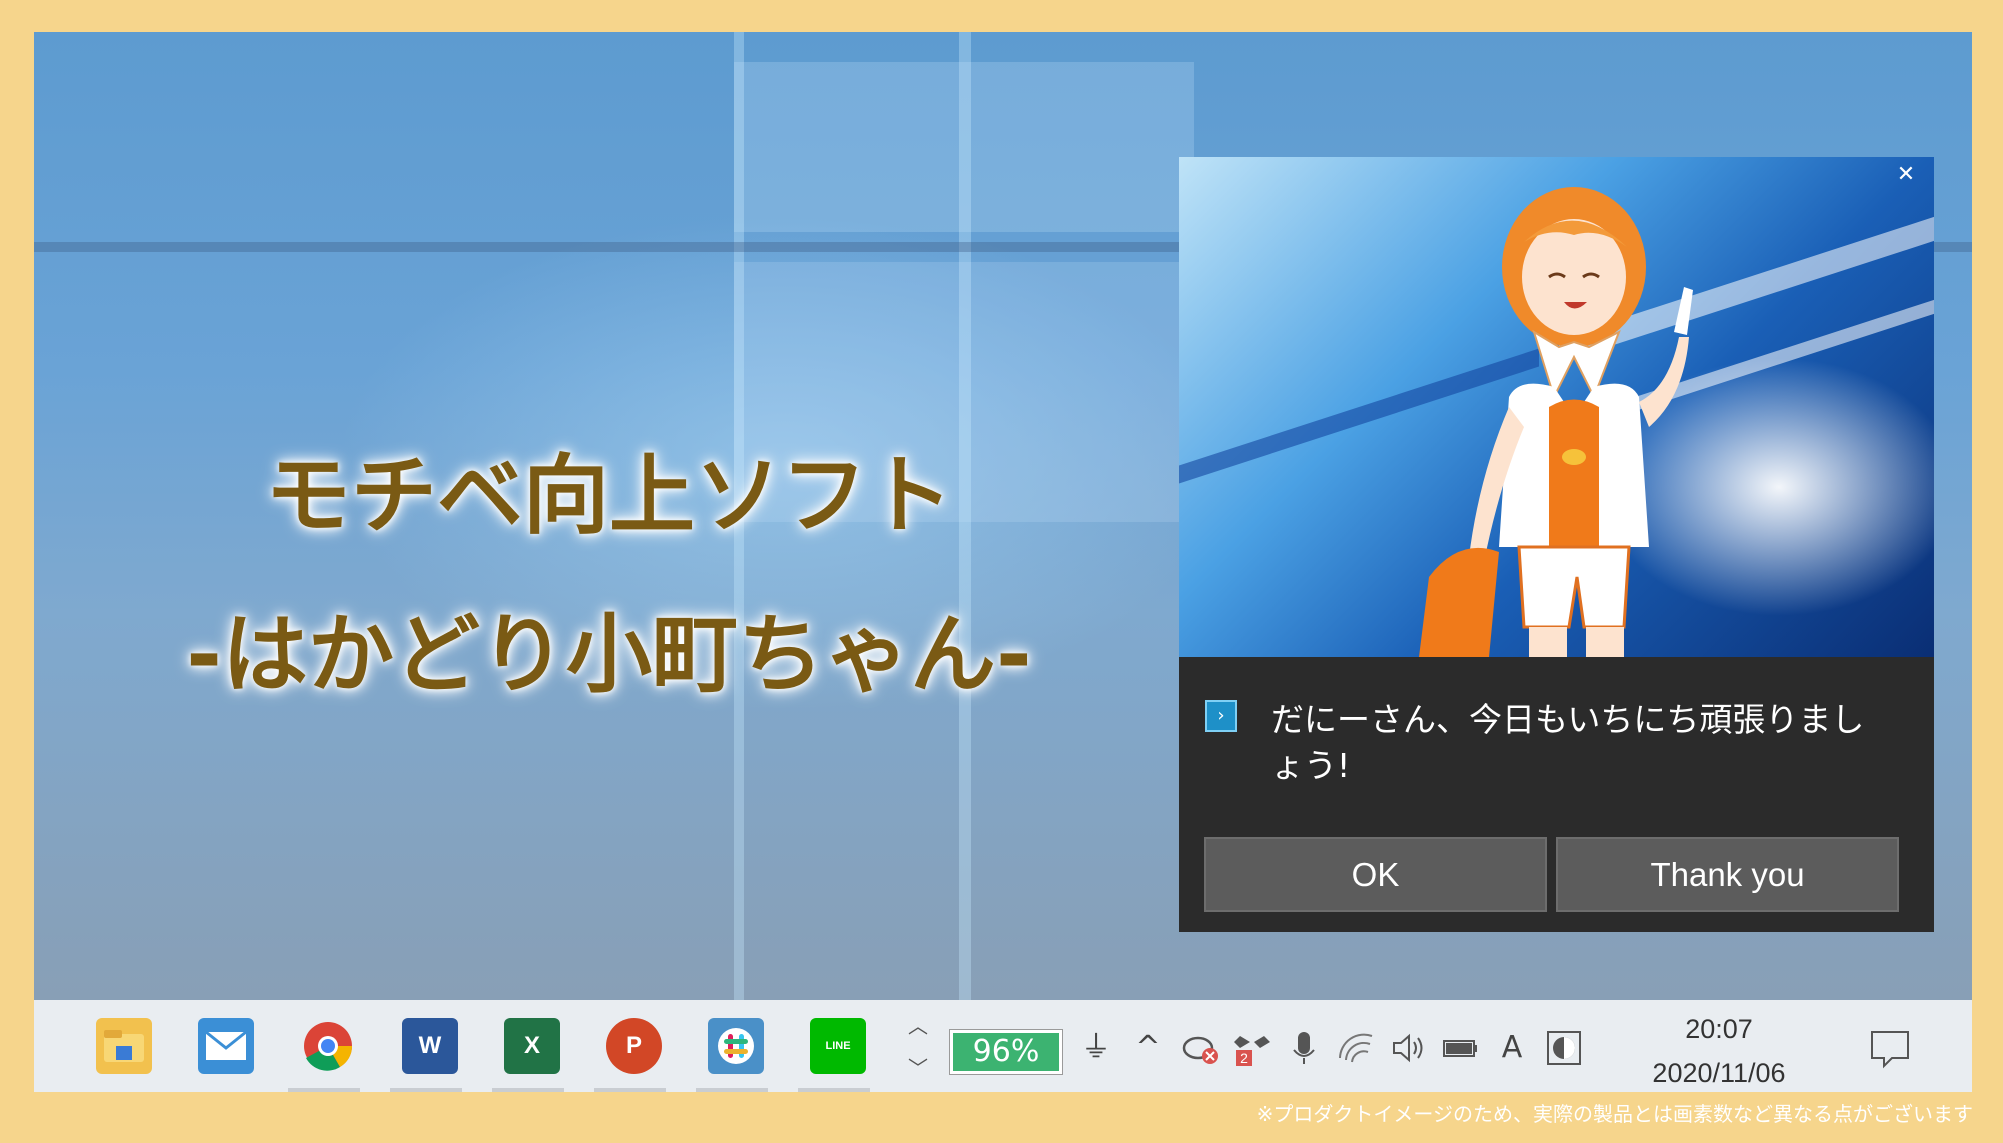 This screenshot has width=2003, height=1143. What do you see at coordinates (1375, 874) in the screenshot?
I see `toast-ok-button: OK` at bounding box center [1375, 874].